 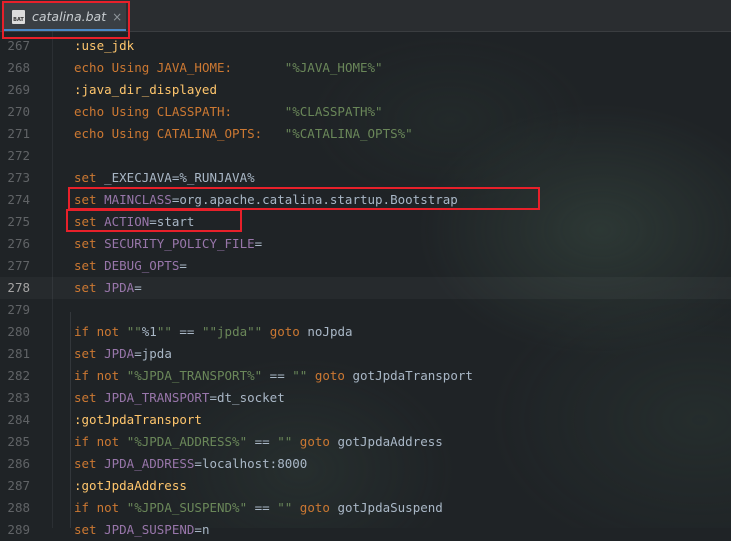 I want to click on code-token: gotJpdaSuspend, so click(x=386, y=507).